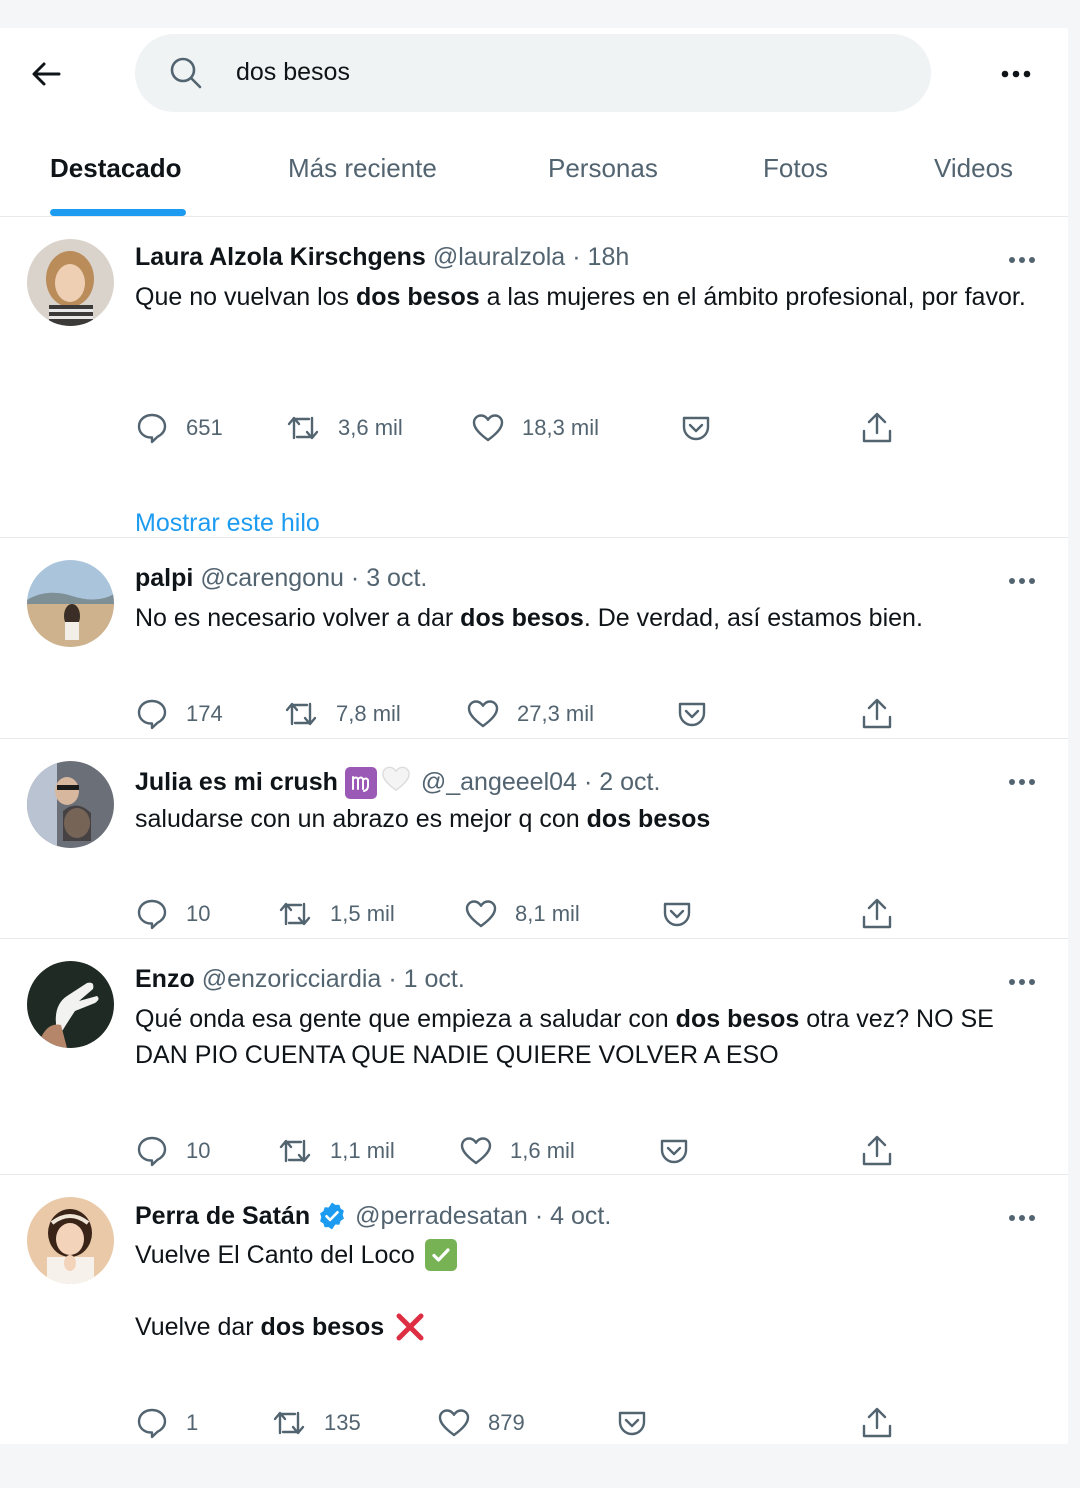  Describe the element at coordinates (629, 782) in the screenshot. I see `timestamp: 2 oct.` at that location.